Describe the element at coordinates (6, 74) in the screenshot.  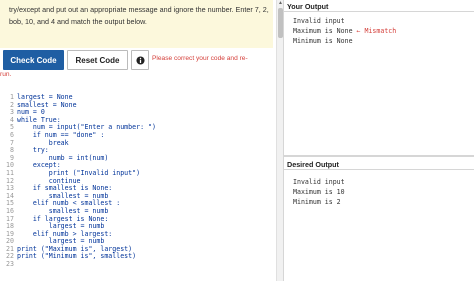
I see `feedback-message-continued: run.` at that location.